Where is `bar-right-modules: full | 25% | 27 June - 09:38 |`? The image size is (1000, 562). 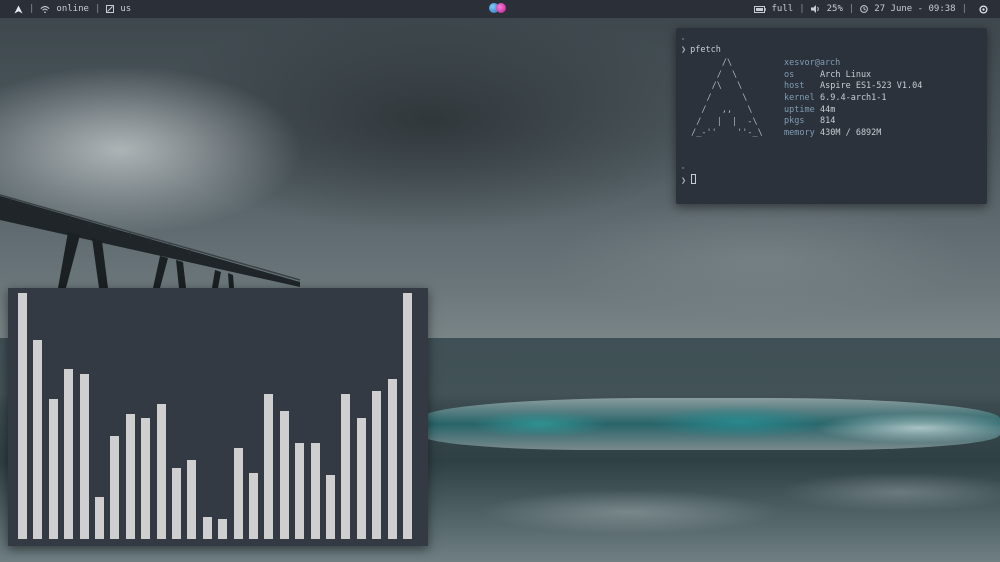 bar-right-modules: full | 25% | 27 June - 09:38 | is located at coordinates (871, 9).